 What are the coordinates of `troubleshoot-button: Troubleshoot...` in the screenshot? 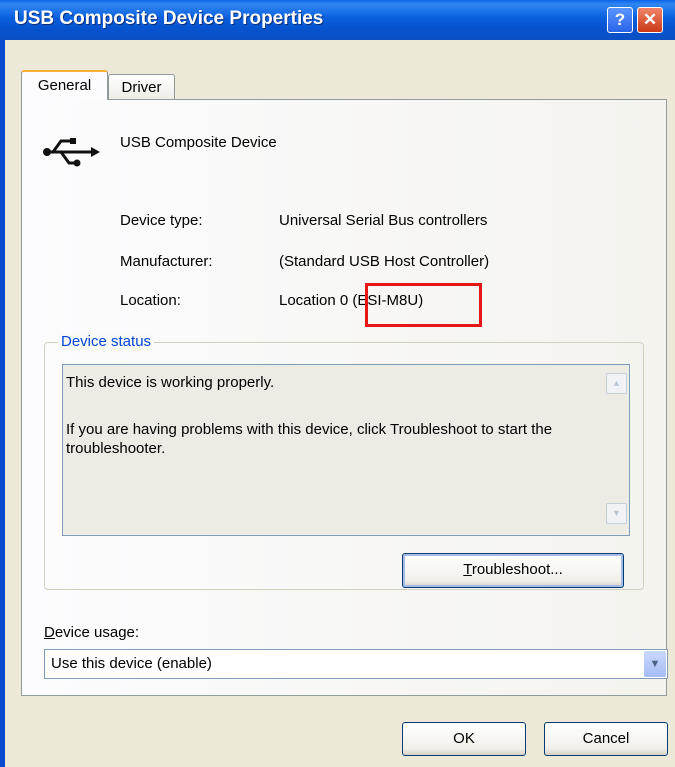 It's located at (513, 570).